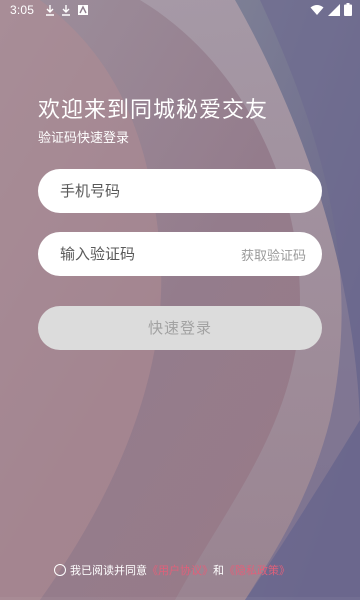 The image size is (360, 600). What do you see at coordinates (273, 254) in the screenshot?
I see `get-code-button: 获取验证码` at bounding box center [273, 254].